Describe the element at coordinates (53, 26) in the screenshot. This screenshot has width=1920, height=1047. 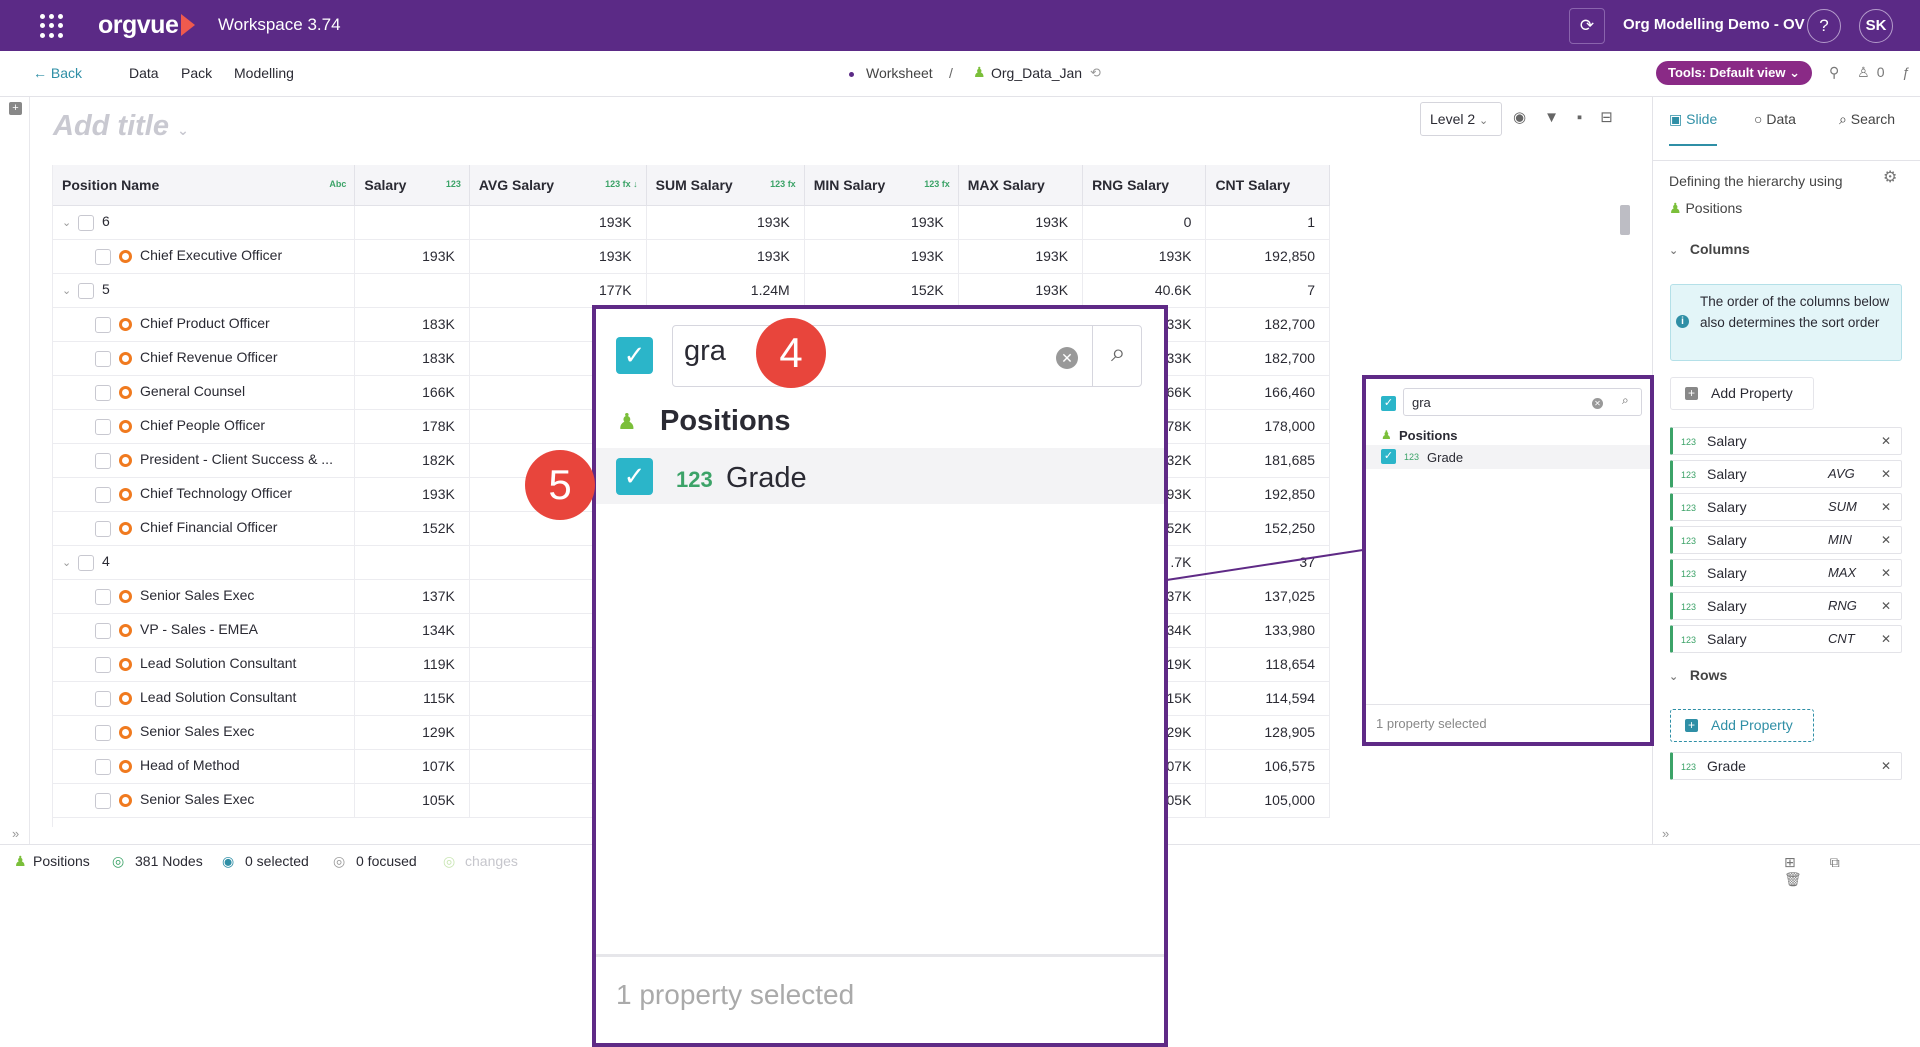
I see `app-launcher-icon` at that location.